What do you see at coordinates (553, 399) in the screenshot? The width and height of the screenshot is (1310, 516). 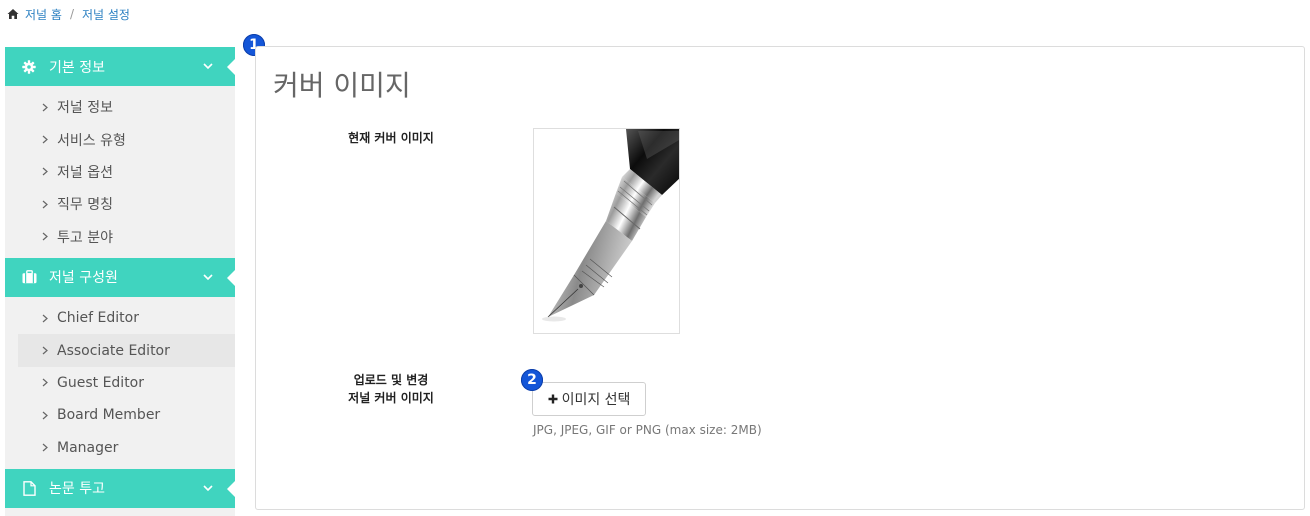 I see `plus-icon` at bounding box center [553, 399].